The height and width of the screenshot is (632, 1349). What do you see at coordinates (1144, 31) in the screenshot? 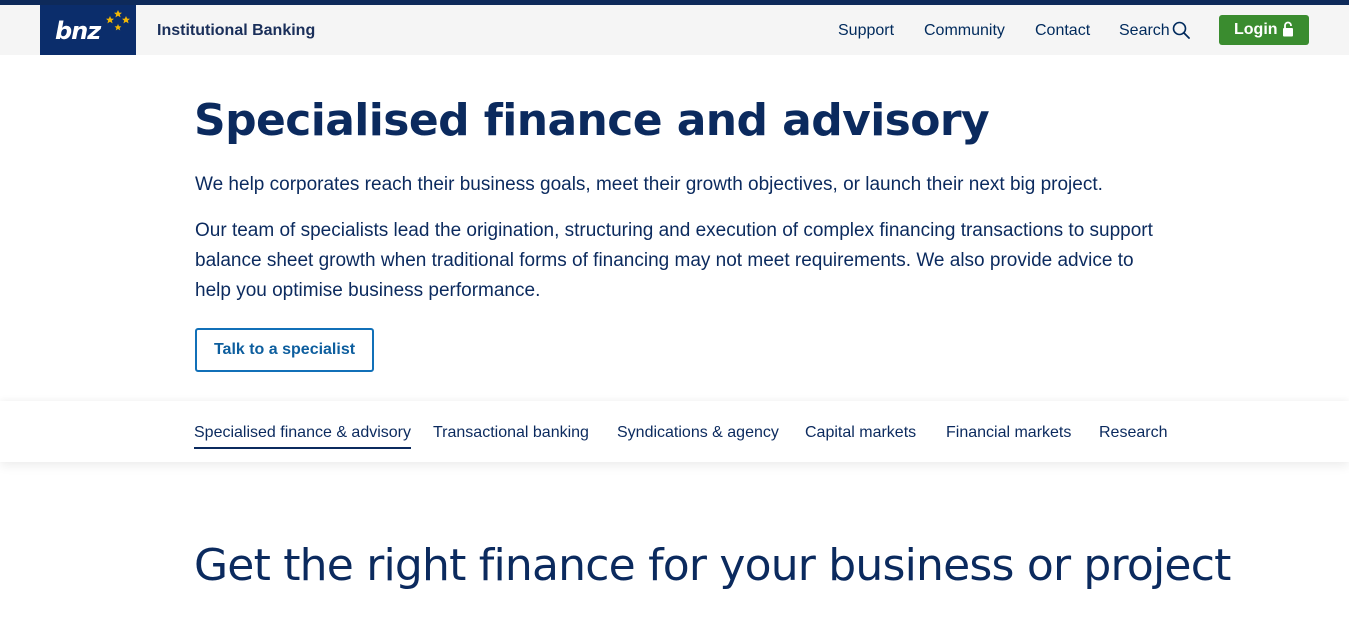
I see `nav-search: Search` at bounding box center [1144, 31].